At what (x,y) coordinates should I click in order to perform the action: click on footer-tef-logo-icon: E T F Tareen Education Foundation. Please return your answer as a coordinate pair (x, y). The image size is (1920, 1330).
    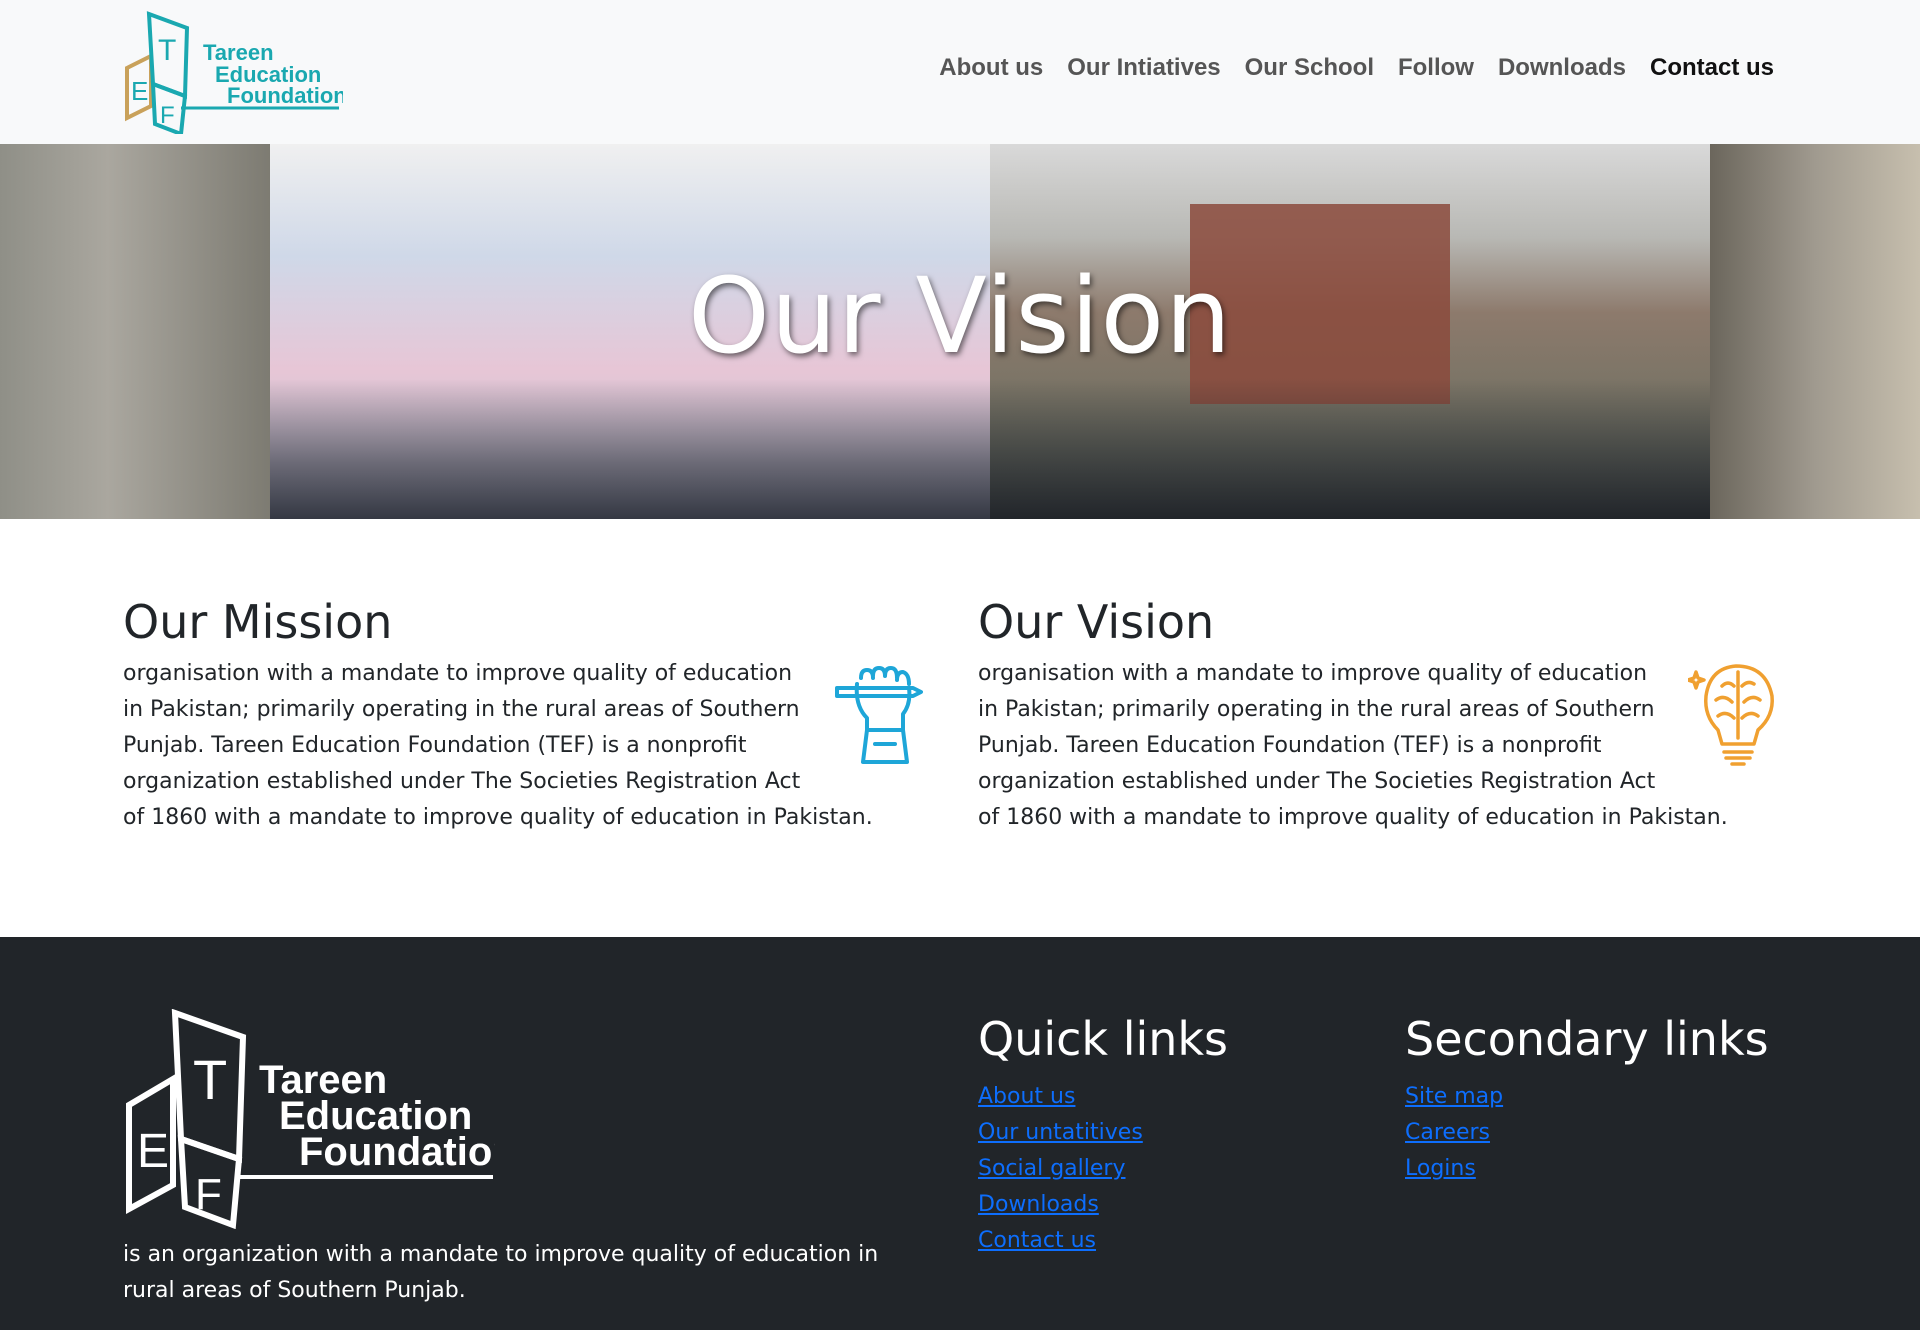
    Looking at the image, I should click on (310, 1119).